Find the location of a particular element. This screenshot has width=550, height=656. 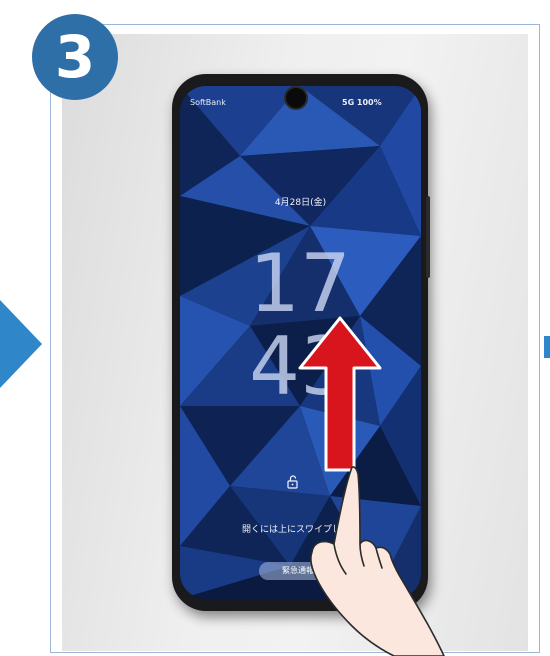

finger-hand-icon is located at coordinates (377, 561).